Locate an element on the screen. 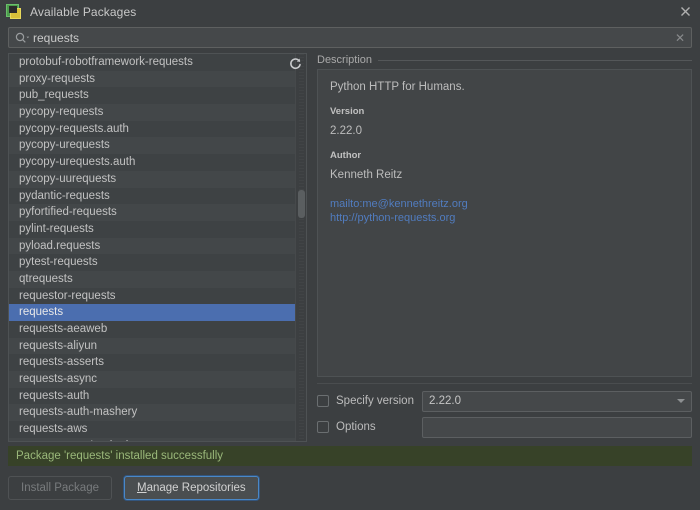 This screenshot has width=700, height=510. options-area: Specify version 2.22.0 Options is located at coordinates (504, 412).